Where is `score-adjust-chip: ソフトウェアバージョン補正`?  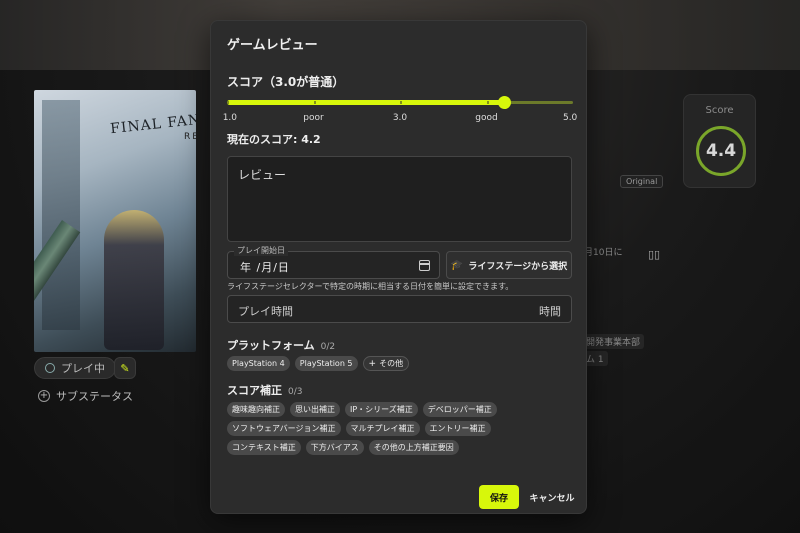
score-adjust-chip: ソフトウェアバージョン補正 is located at coordinates (284, 428).